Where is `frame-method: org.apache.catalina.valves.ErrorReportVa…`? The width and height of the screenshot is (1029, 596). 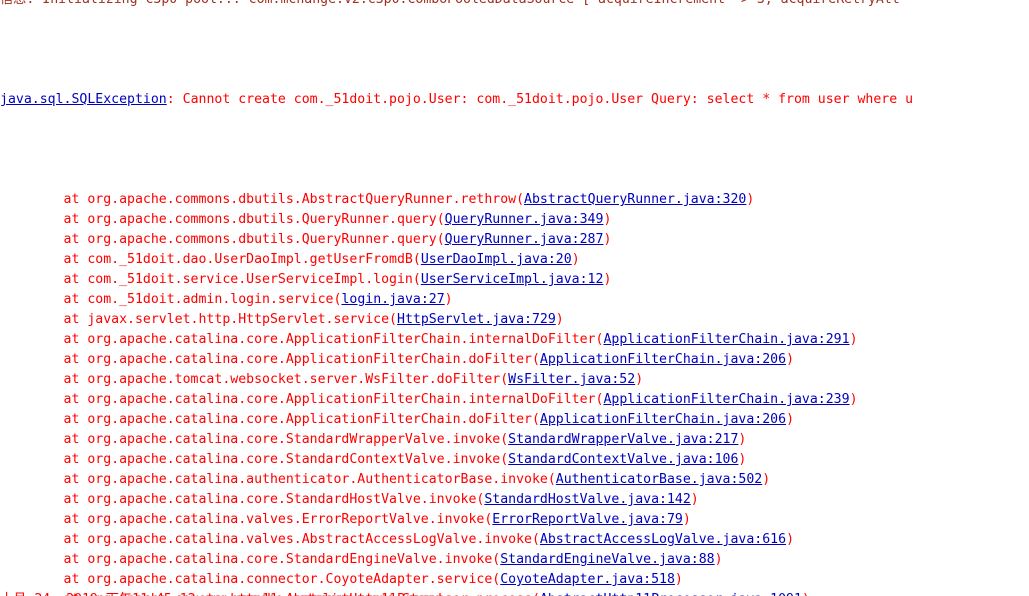
frame-method: org.apache.catalina.valves.ErrorReportVa… is located at coordinates (286, 519).